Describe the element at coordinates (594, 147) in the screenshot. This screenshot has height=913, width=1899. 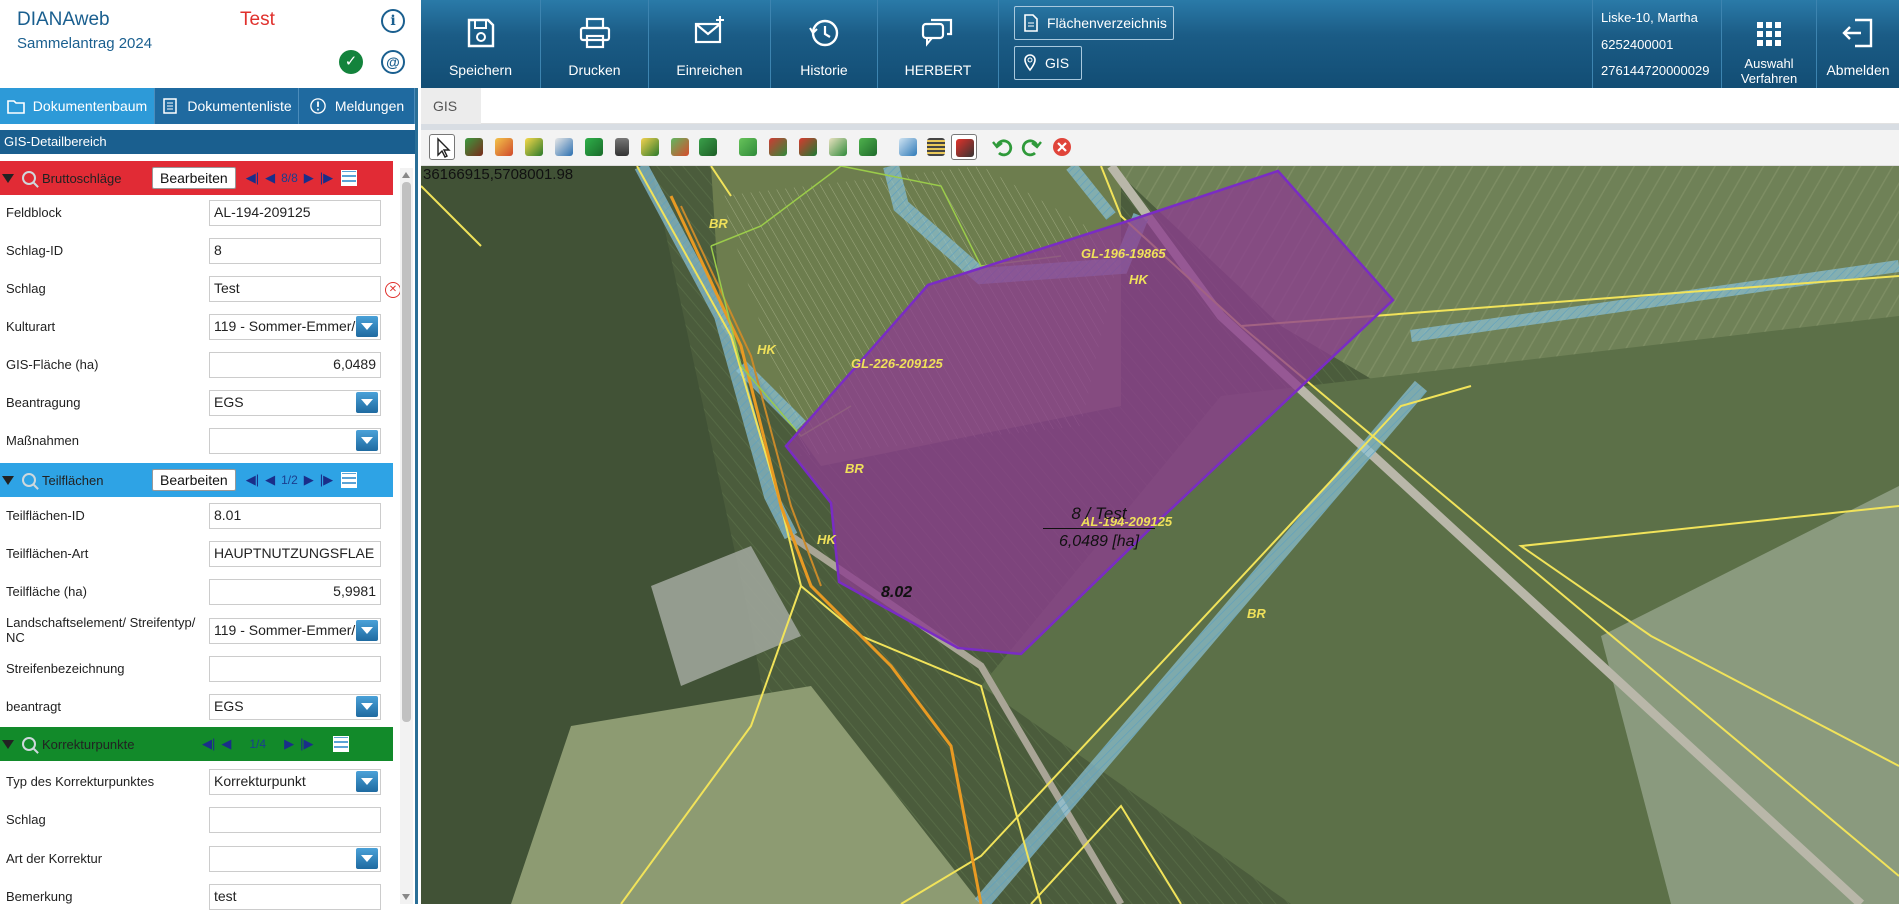
I see `polygon-tool` at that location.